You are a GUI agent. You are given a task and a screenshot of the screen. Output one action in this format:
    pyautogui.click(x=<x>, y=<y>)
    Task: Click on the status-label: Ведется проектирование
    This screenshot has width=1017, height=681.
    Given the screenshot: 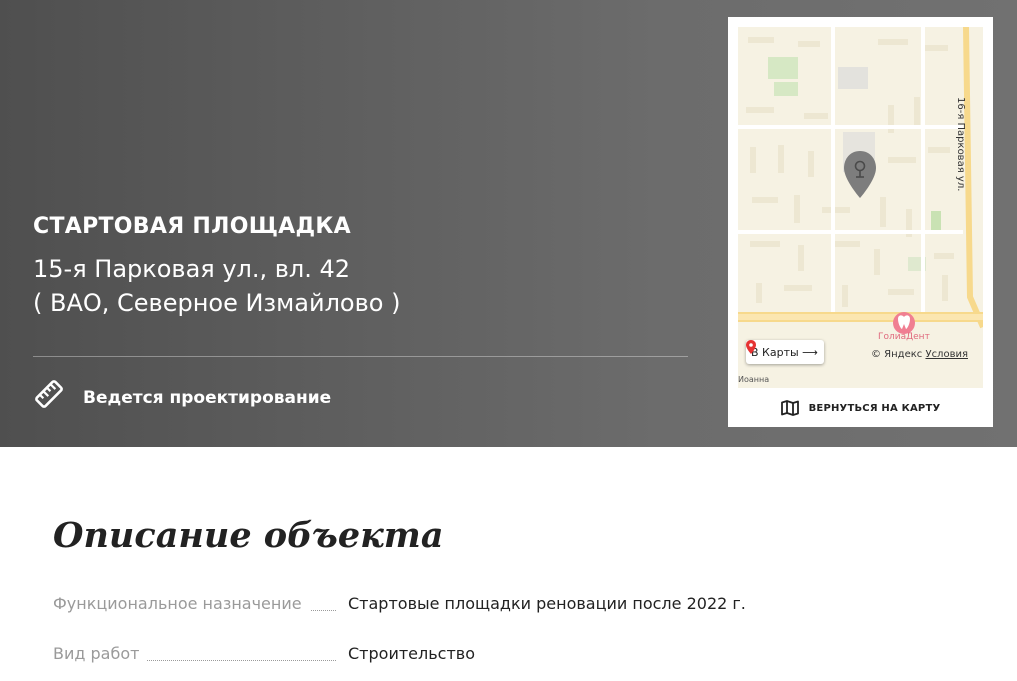 What is the action you would take?
    pyautogui.click(x=207, y=398)
    